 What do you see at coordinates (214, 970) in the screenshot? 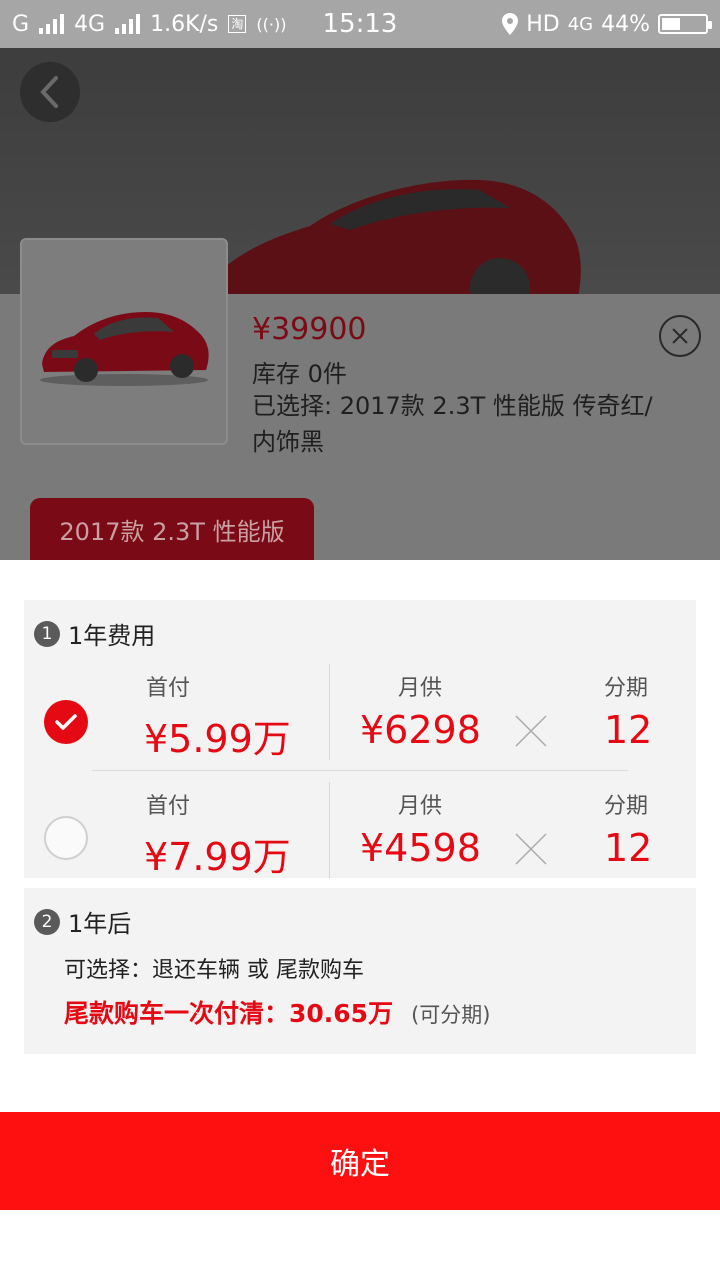
I see `choice-text: 可选择：退还车辆 或 尾款购车` at bounding box center [214, 970].